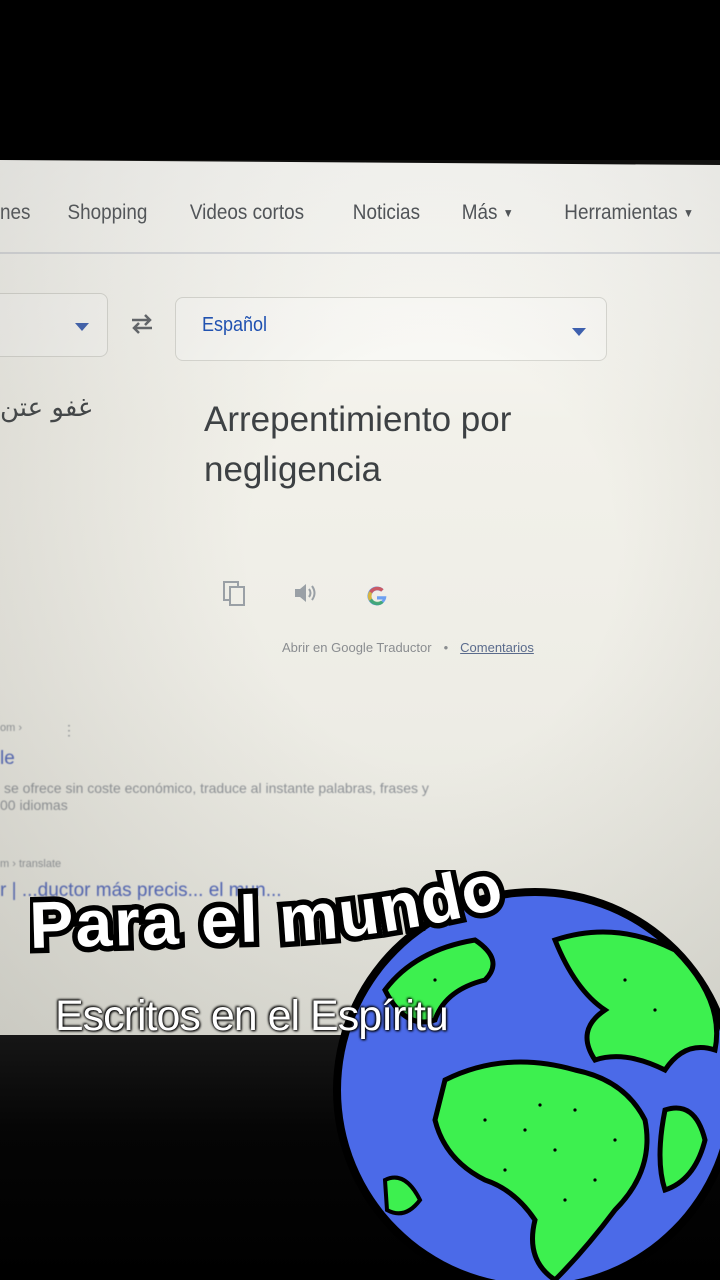 The image size is (720, 1280). I want to click on nav-tab-news: Noticias, so click(386, 213).